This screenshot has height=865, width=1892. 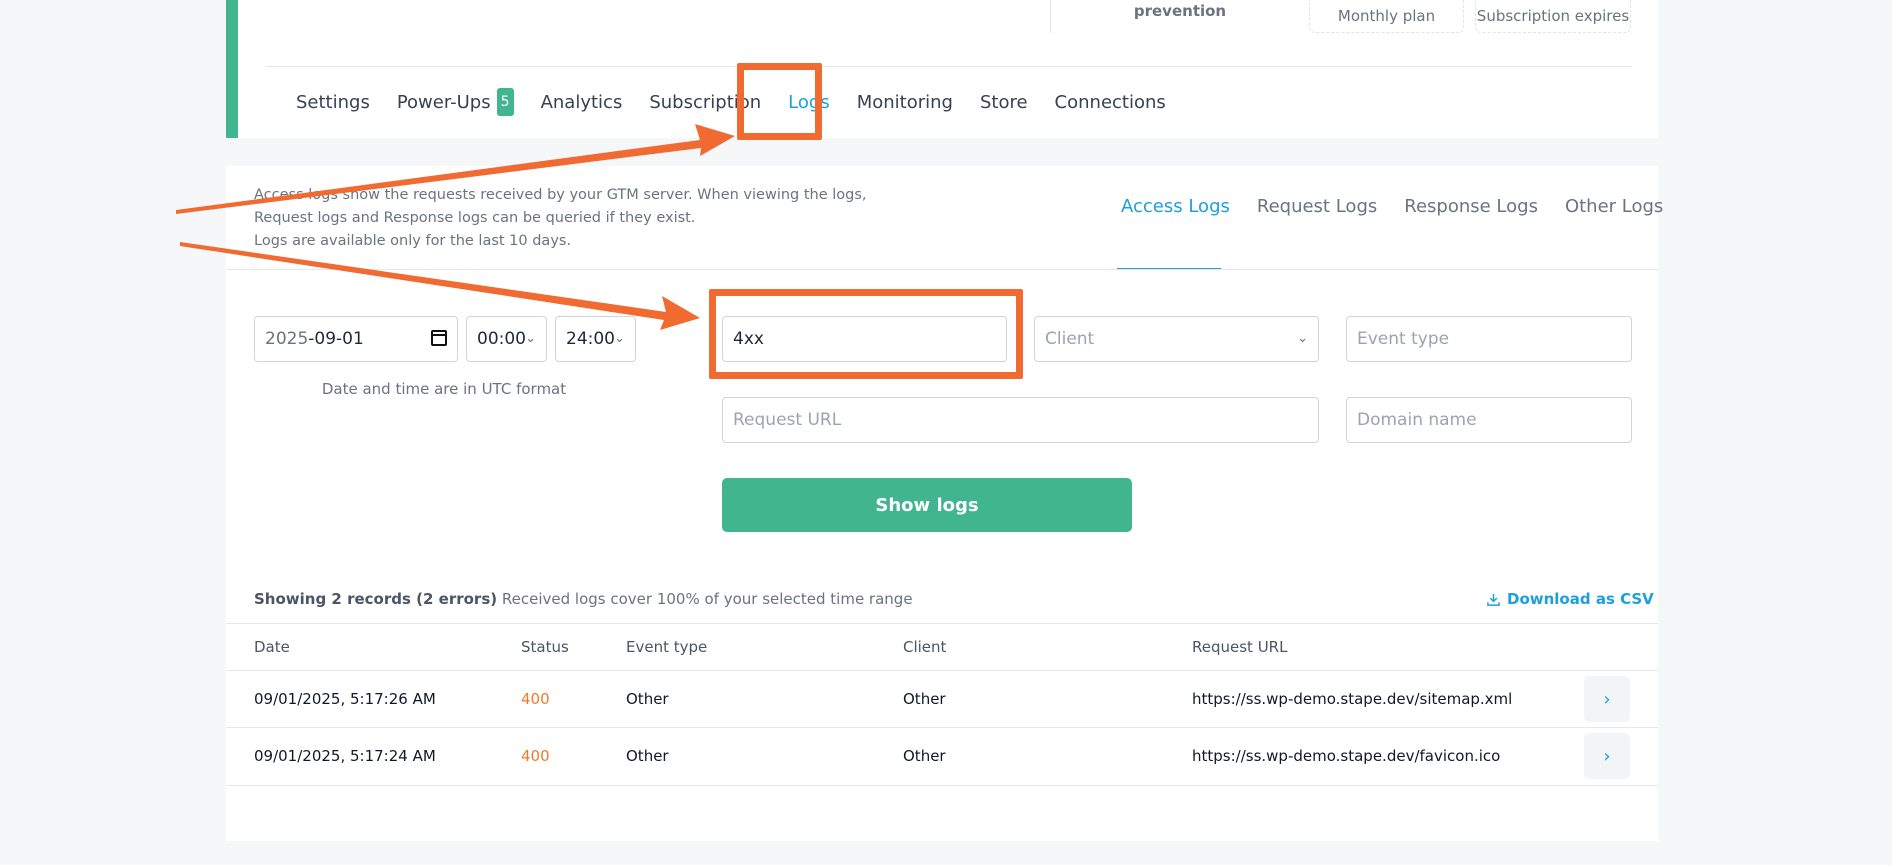 I want to click on arrow-to-logs-tab, so click(x=455, y=169).